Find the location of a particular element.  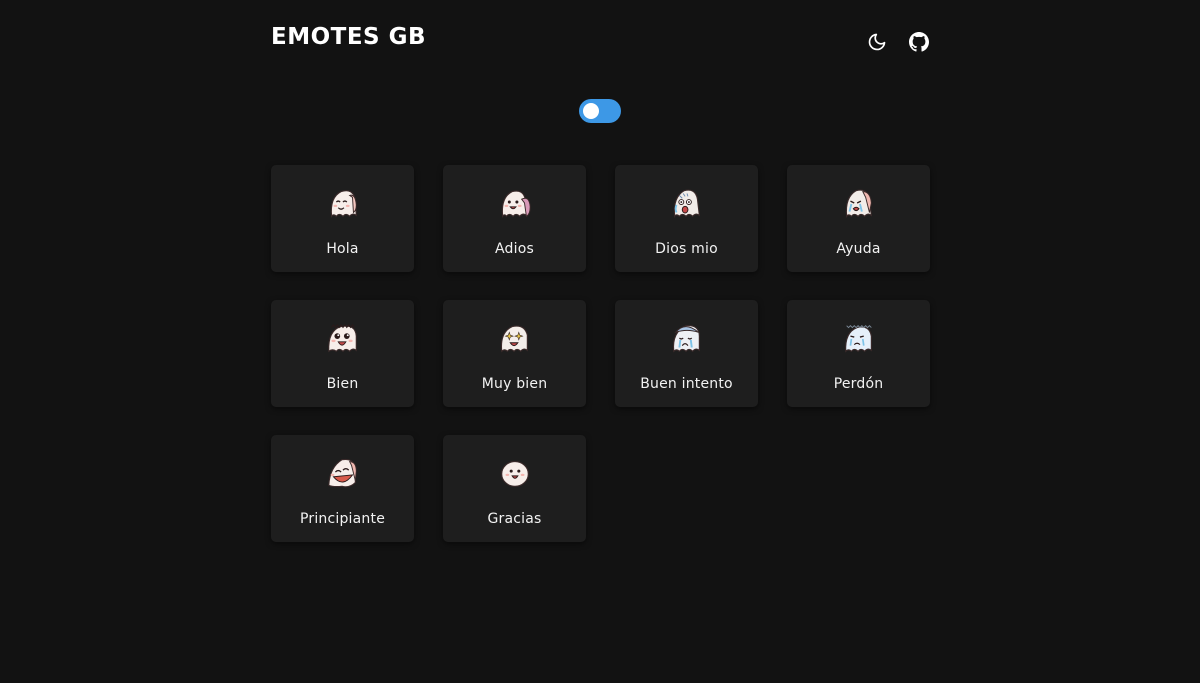

emote-card-gracias: Gracias is located at coordinates (514, 488).